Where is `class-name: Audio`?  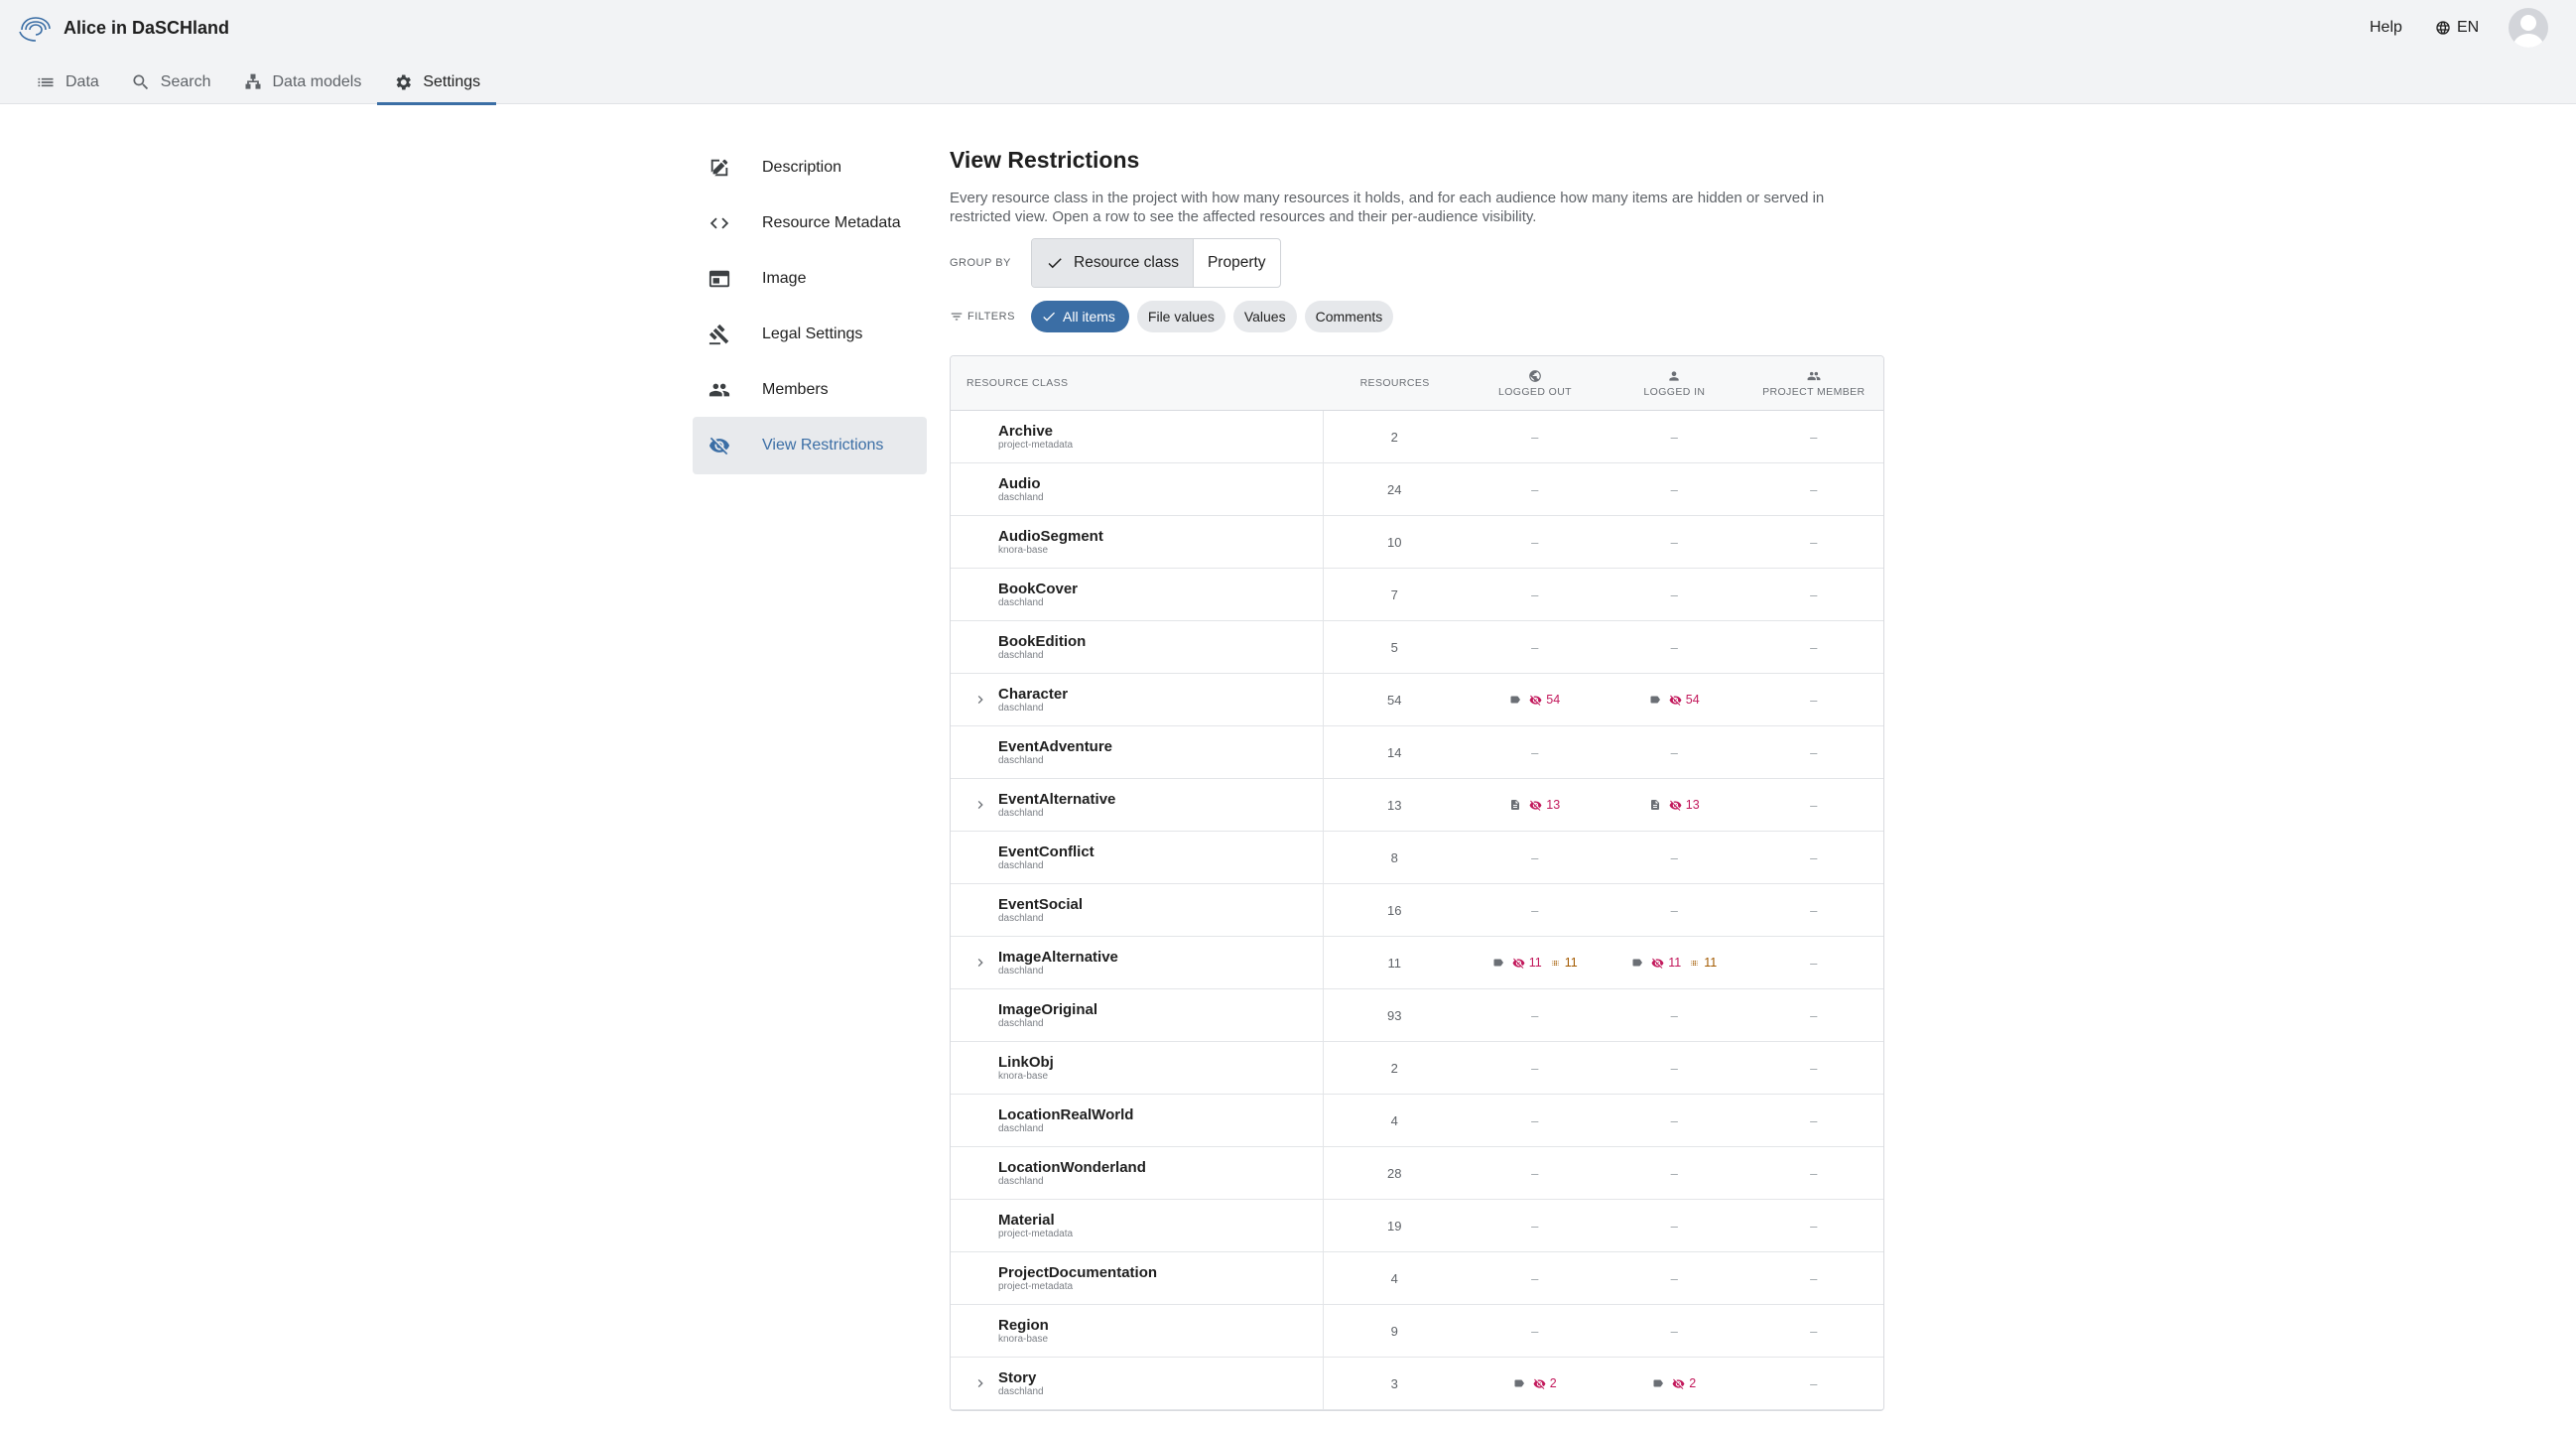 class-name: Audio is located at coordinates (1020, 483).